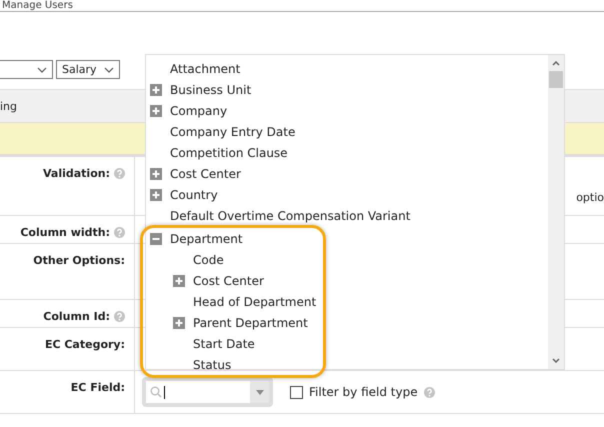  Describe the element at coordinates (556, 212) in the screenshot. I see `scrollbar` at that location.